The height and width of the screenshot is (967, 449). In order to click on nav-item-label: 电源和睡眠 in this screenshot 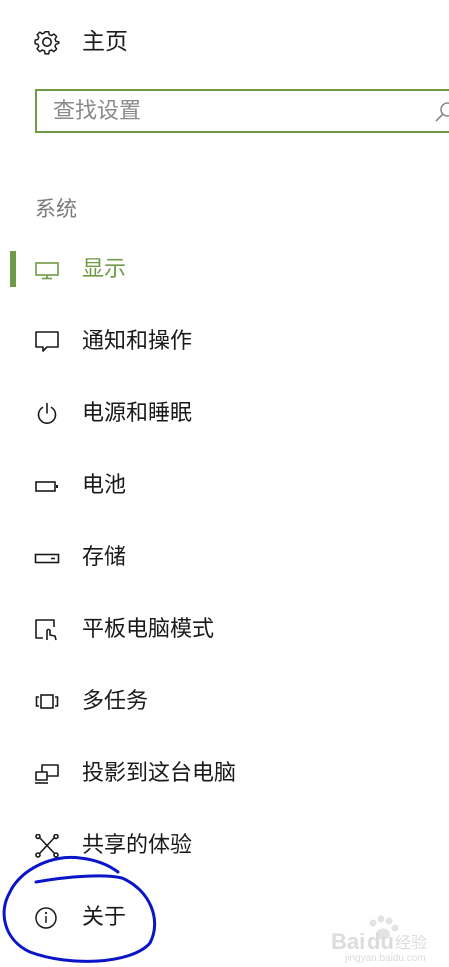, I will do `click(137, 413)`.